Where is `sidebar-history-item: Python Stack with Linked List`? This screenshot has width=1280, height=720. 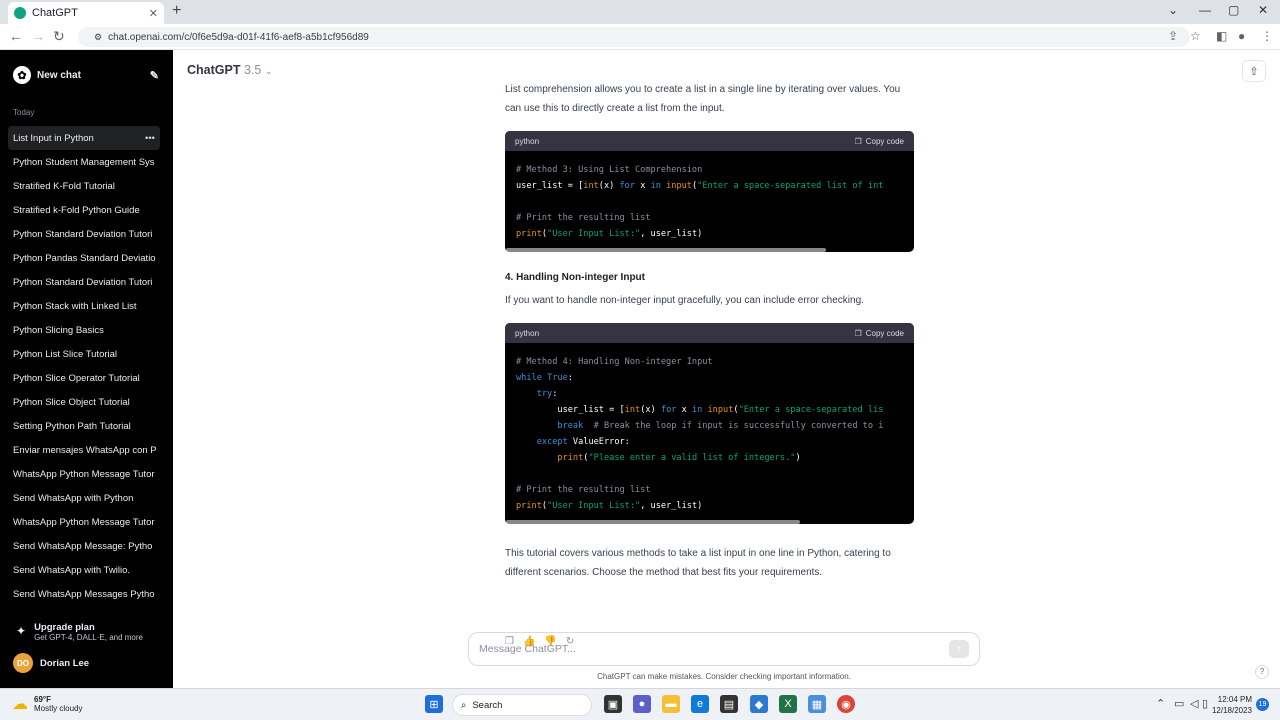 sidebar-history-item: Python Stack with Linked List is located at coordinates (84, 306).